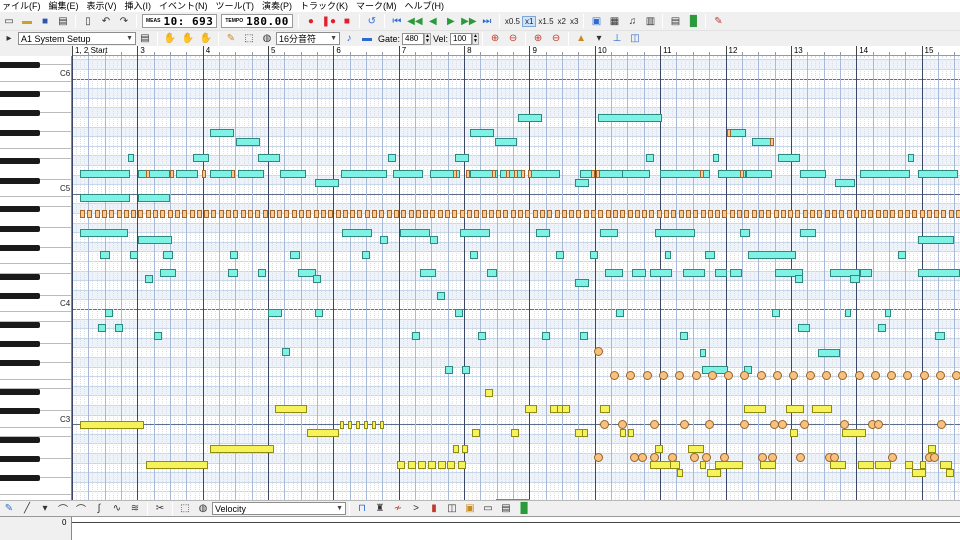 This screenshot has height=540, width=960. What do you see at coordinates (180, 21) in the screenshot?
I see `measure-display: MEAS 10: 693` at bounding box center [180, 21].